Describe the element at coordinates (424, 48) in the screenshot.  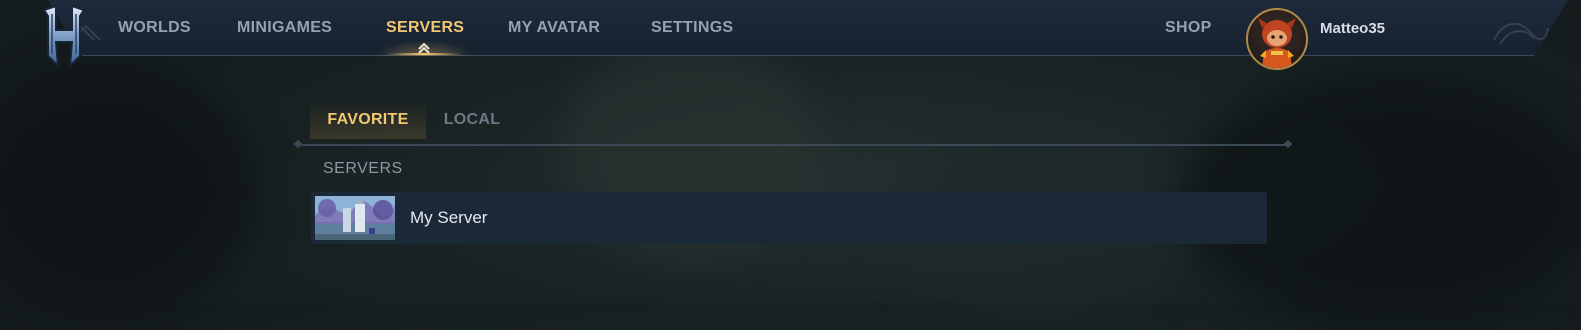
I see `chevron-up-icon` at that location.